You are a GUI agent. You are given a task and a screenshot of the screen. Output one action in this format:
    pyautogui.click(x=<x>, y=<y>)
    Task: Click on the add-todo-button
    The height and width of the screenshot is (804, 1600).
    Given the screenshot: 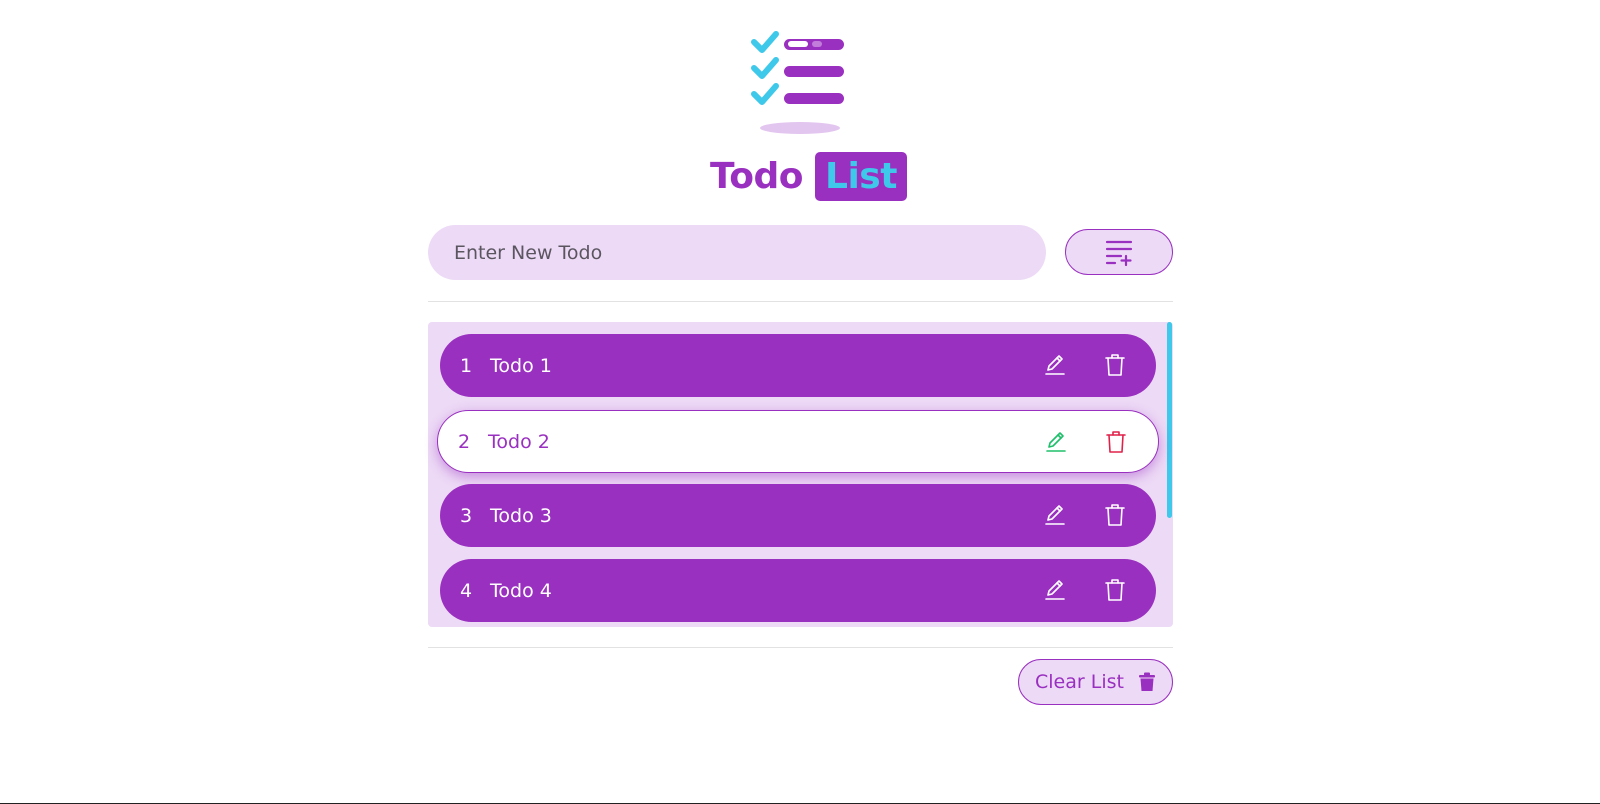 What is the action you would take?
    pyautogui.click(x=1119, y=252)
    